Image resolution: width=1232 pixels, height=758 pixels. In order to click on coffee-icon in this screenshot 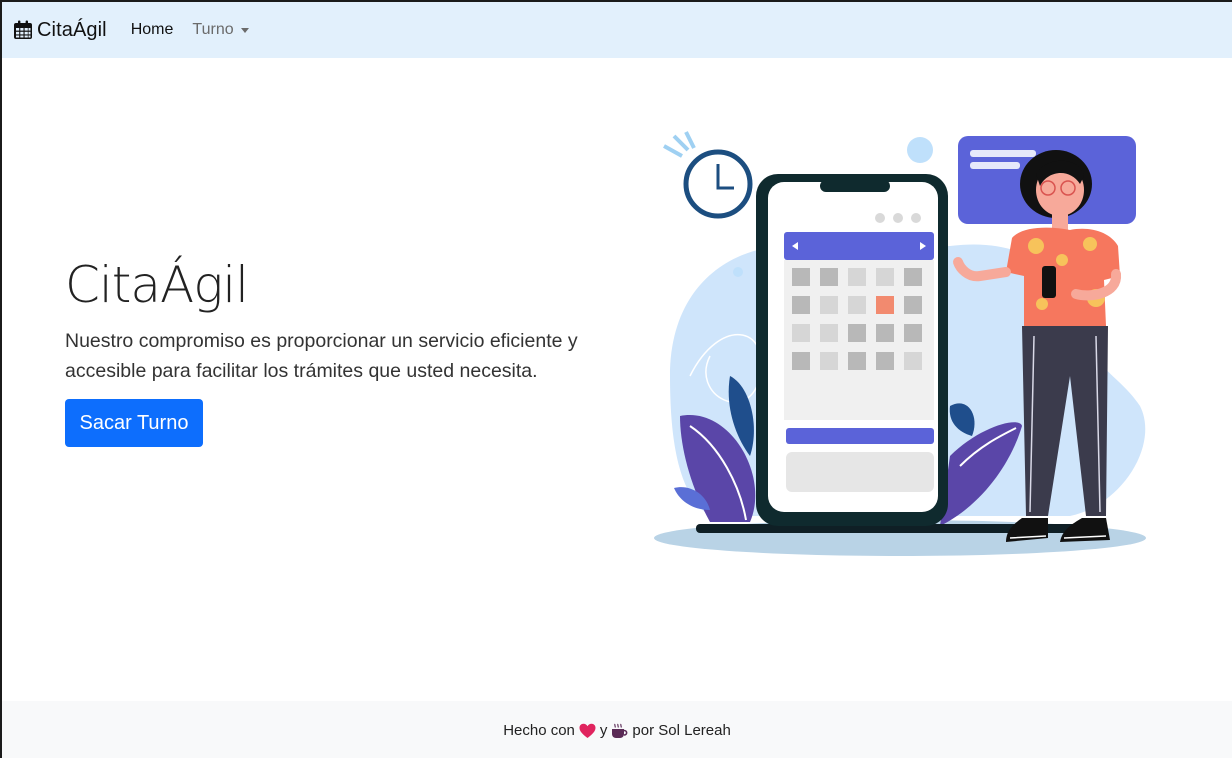, I will do `click(620, 730)`.